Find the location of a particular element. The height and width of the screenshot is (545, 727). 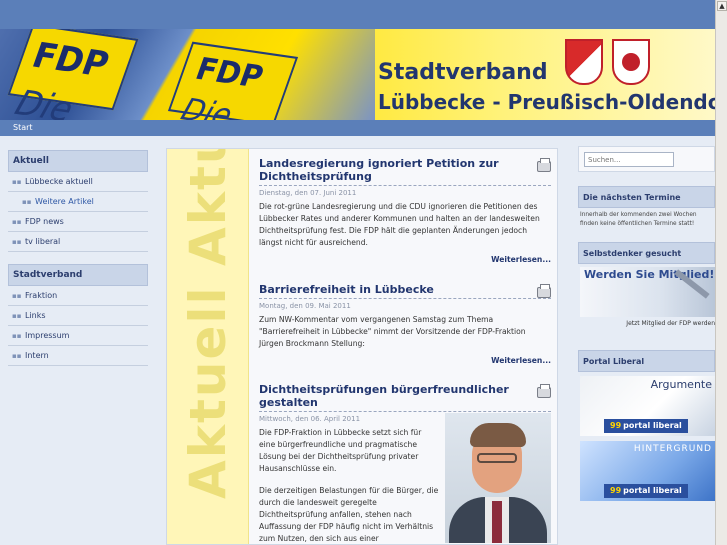

breadcrumb: Start is located at coordinates (357, 128).